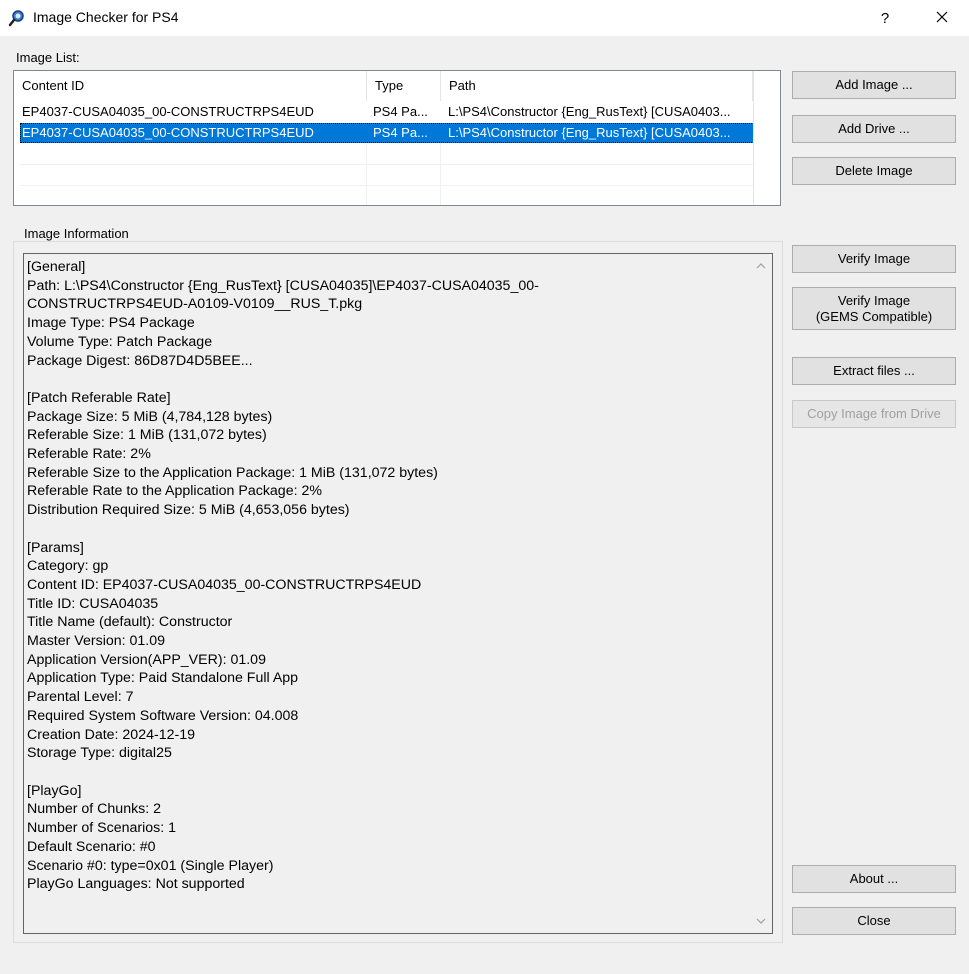 The height and width of the screenshot is (974, 969). I want to click on window-title: Image Checker for PS4, so click(106, 17).